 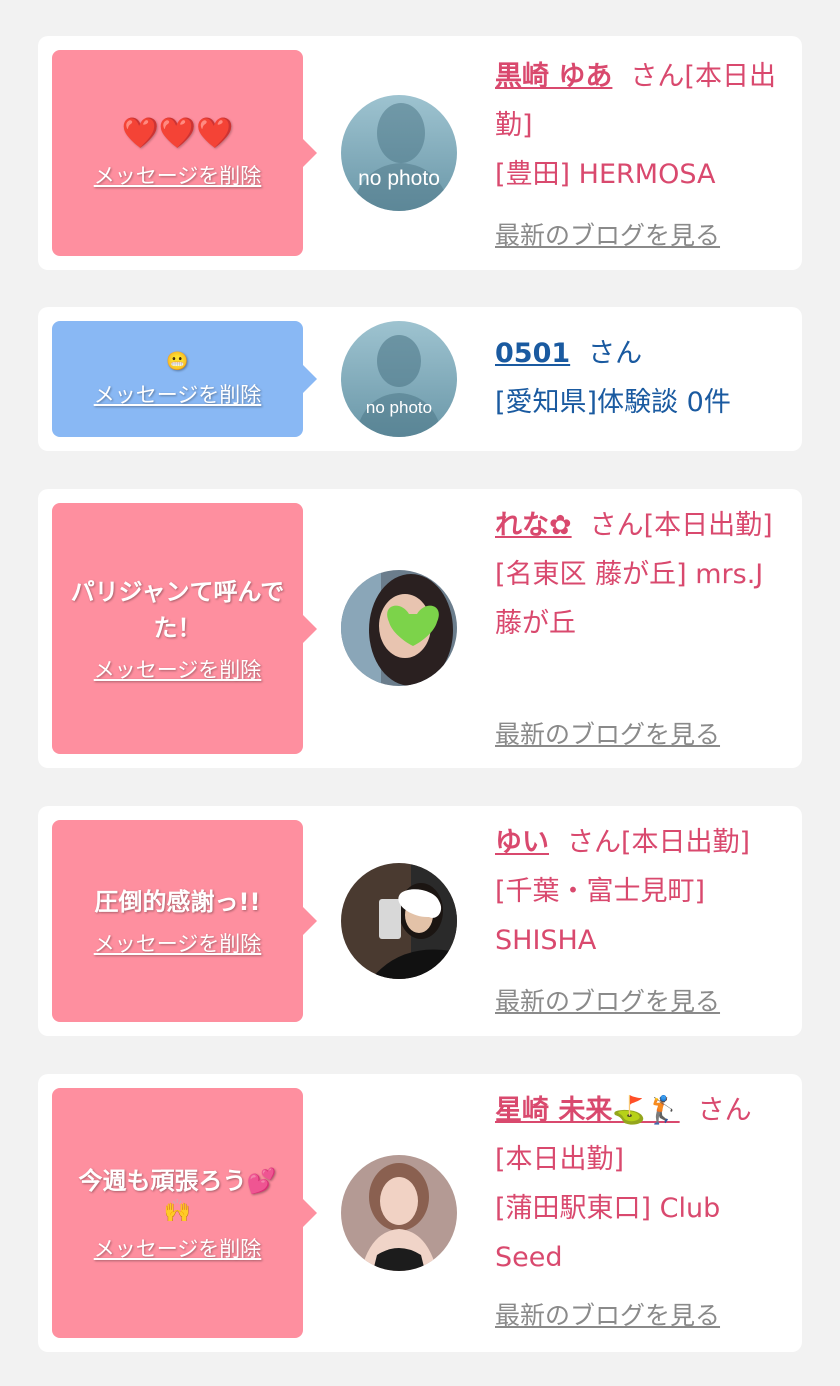 What do you see at coordinates (177, 902) in the screenshot?
I see `message-text: 圧倒的感謝っ!!` at bounding box center [177, 902].